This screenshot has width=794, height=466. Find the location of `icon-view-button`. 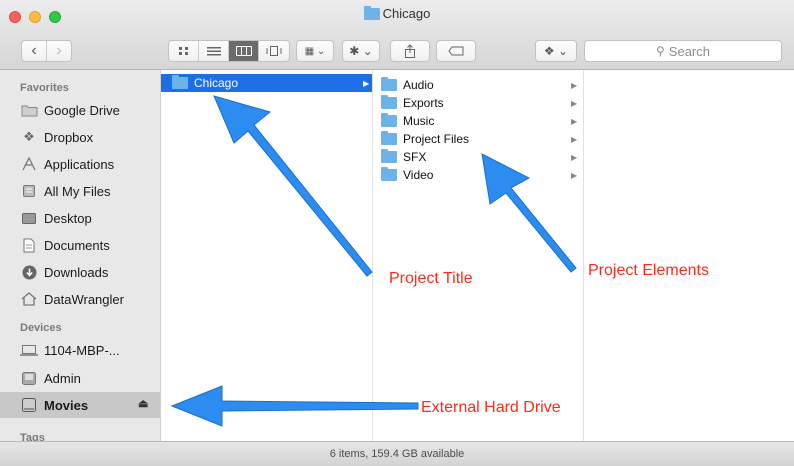

icon-view-button is located at coordinates (184, 51).